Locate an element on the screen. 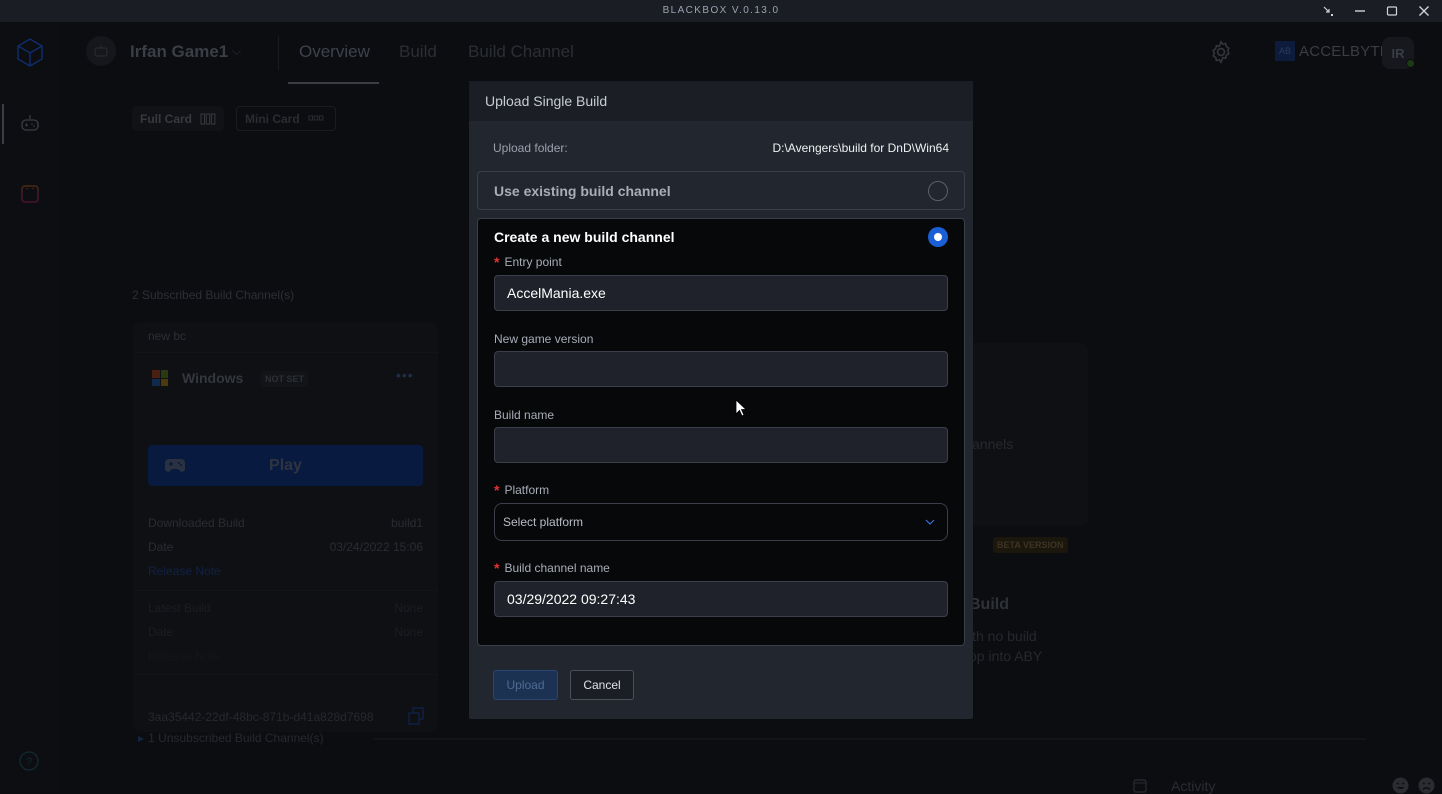 The image size is (1442, 794). section-title: Build is located at coordinates (989, 604).